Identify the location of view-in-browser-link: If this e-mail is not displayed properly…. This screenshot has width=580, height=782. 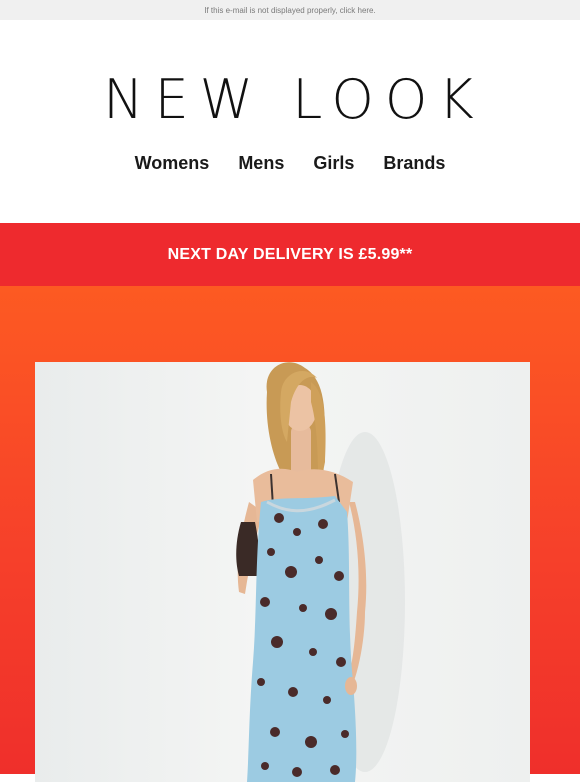
(289, 10).